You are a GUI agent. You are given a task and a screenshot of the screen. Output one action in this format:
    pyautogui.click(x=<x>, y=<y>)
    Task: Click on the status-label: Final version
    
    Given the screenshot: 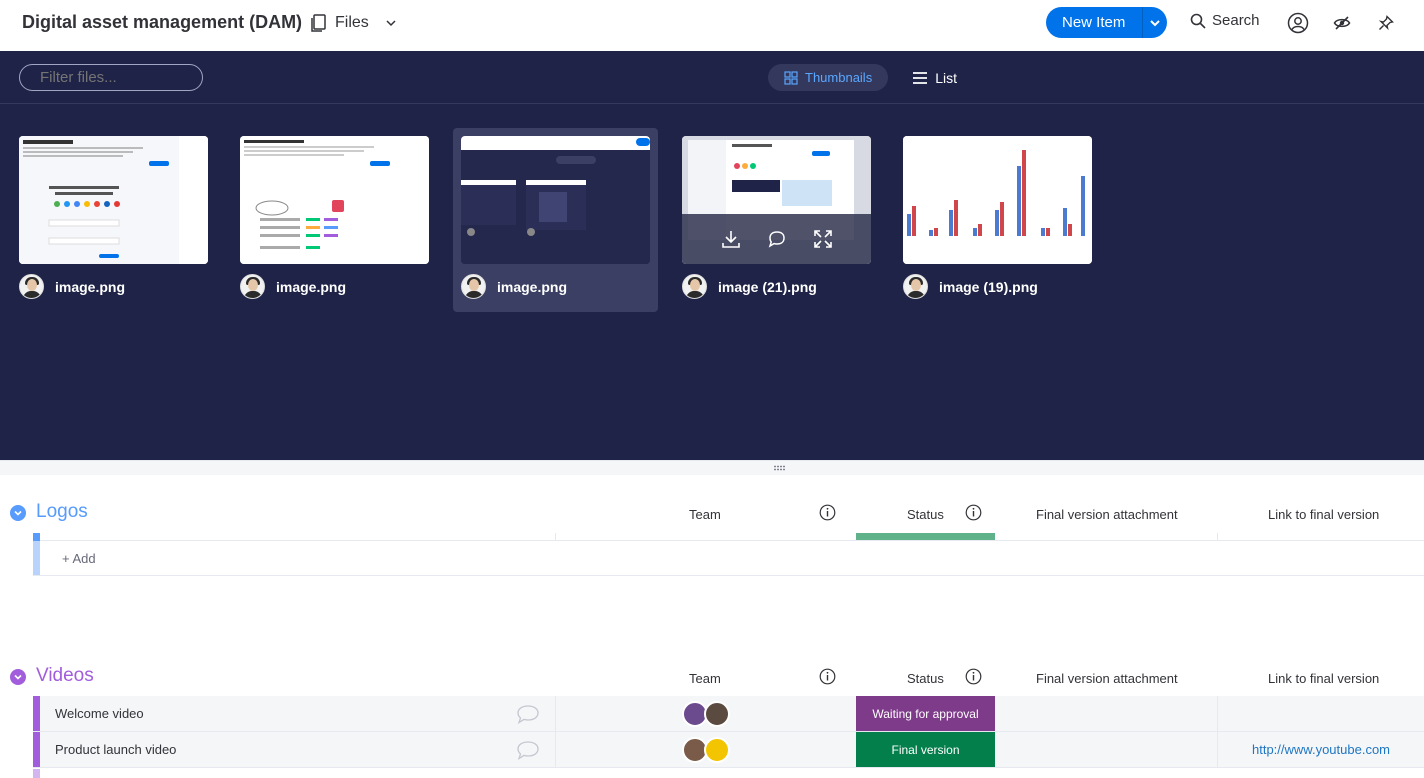 What is the action you would take?
    pyautogui.click(x=925, y=749)
    